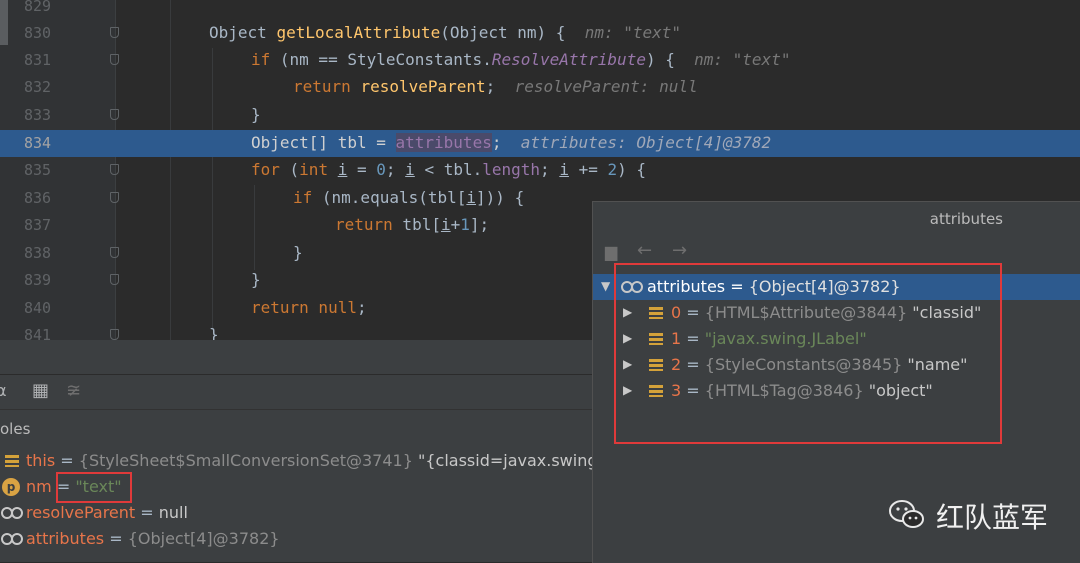  I want to click on line-number: 836, so click(38, 198).